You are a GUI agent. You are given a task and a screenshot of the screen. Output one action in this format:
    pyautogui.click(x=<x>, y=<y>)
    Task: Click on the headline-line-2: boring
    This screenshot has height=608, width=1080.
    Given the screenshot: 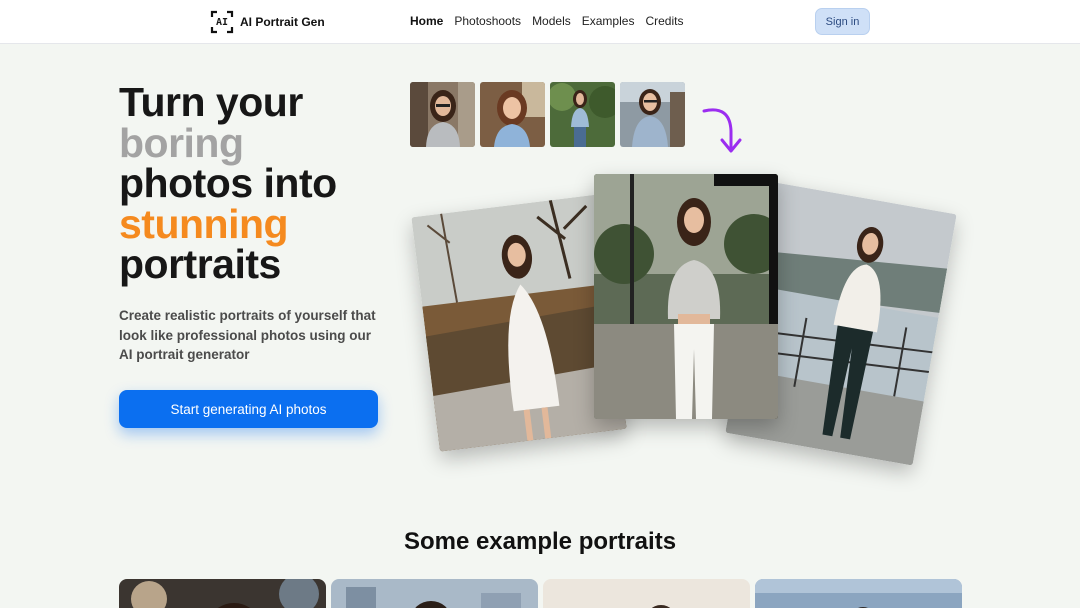 What is the action you would take?
    pyautogui.click(x=181, y=142)
    